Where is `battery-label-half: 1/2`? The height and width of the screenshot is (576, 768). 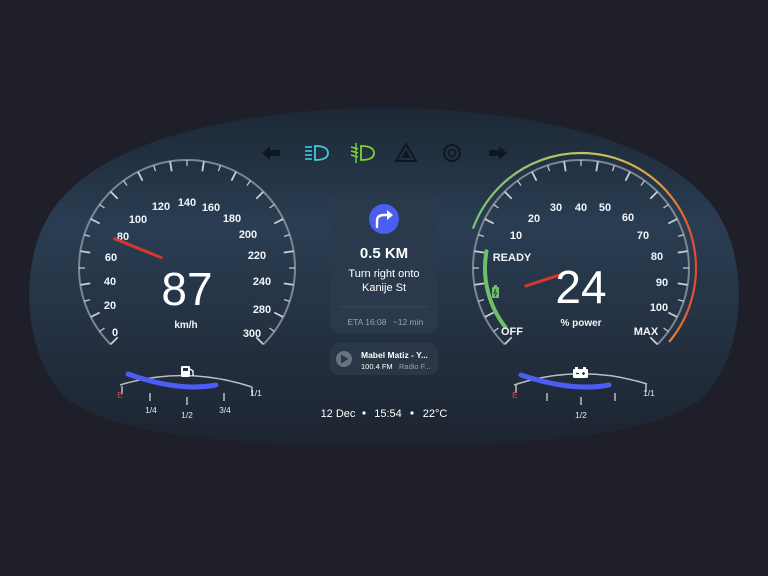 battery-label-half: 1/2 is located at coordinates (581, 415).